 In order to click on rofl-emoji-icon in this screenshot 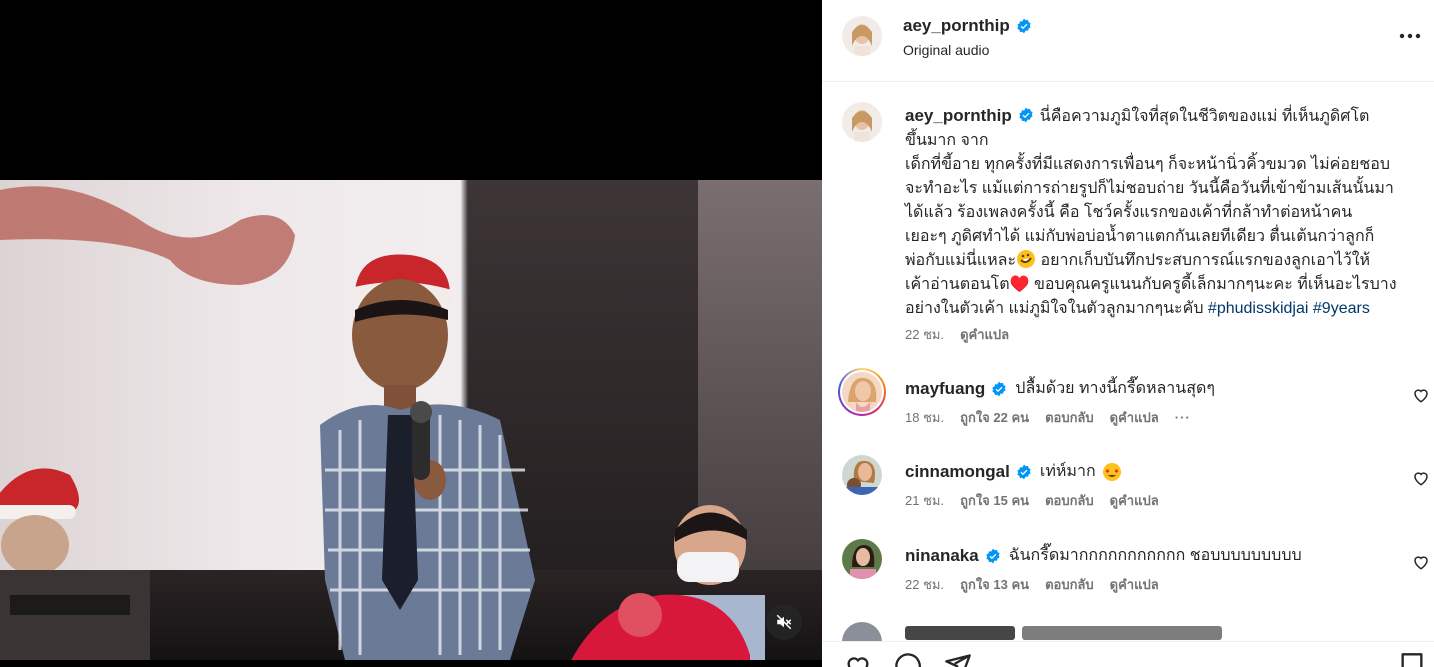, I will do `click(1026, 259)`.